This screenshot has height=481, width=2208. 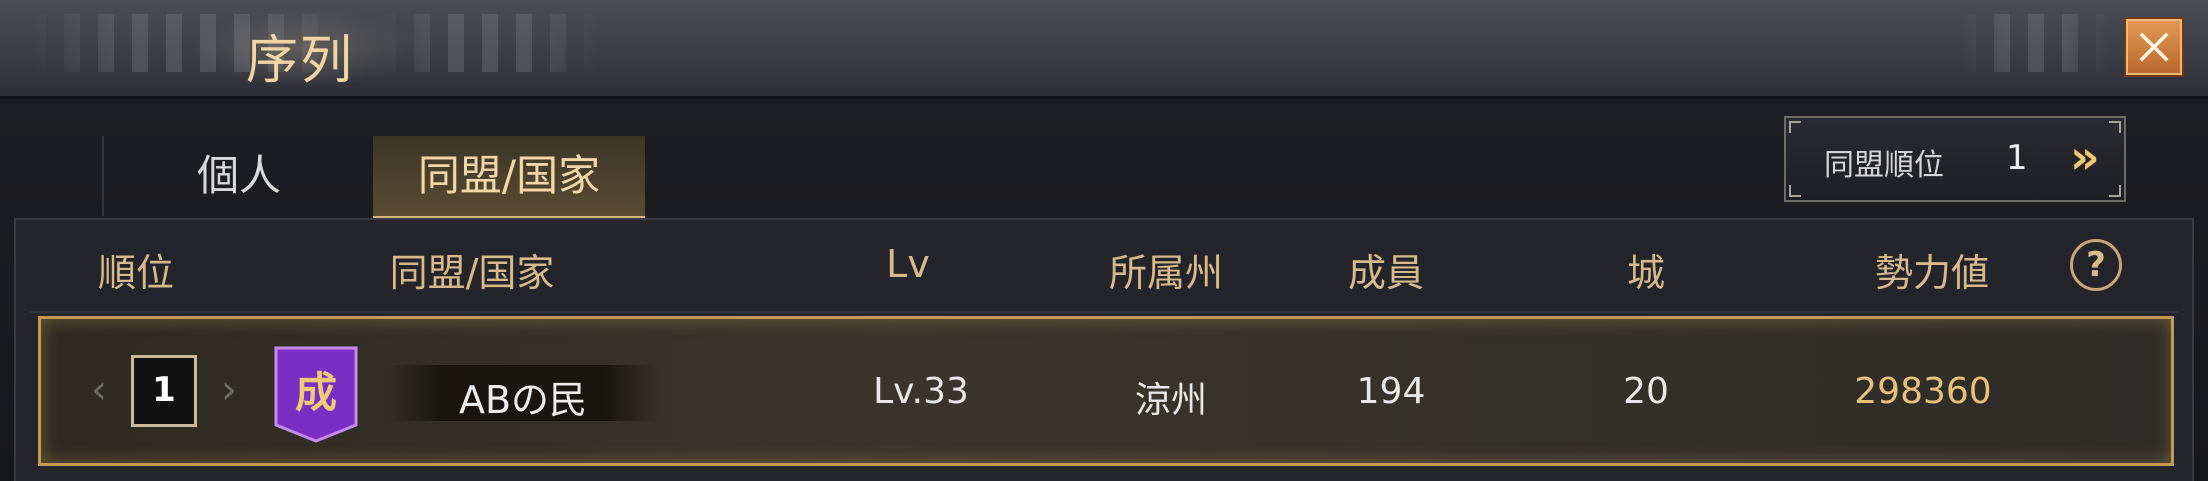 What do you see at coordinates (164, 391) in the screenshot?
I see `rank-badge: 1` at bounding box center [164, 391].